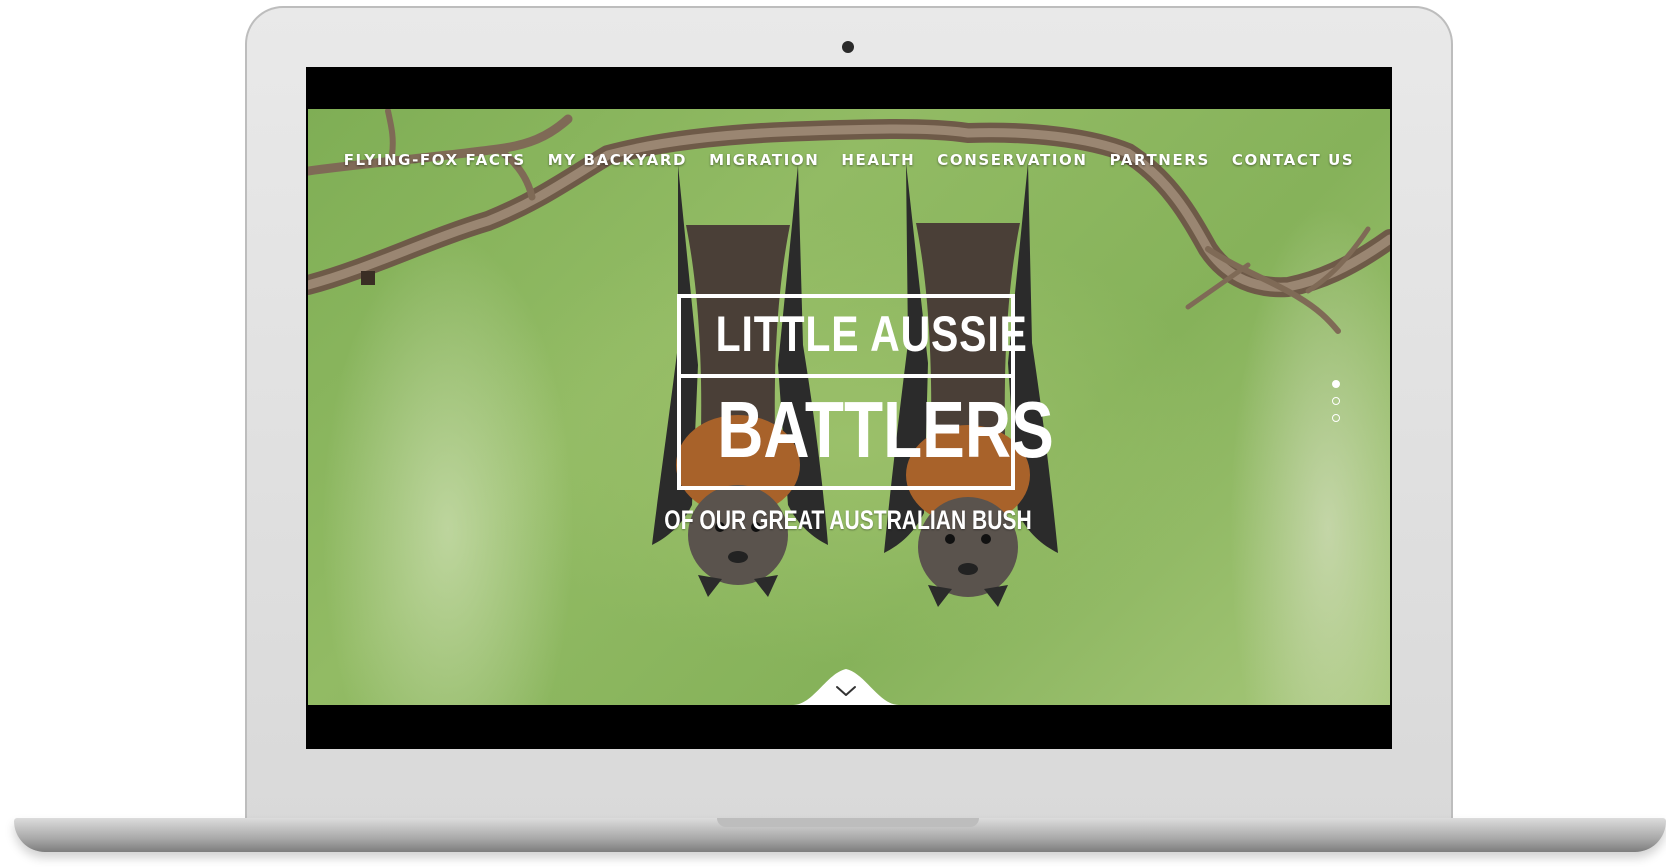 The image size is (1666, 867). What do you see at coordinates (848, 47) in the screenshot?
I see `camera-icon` at bounding box center [848, 47].